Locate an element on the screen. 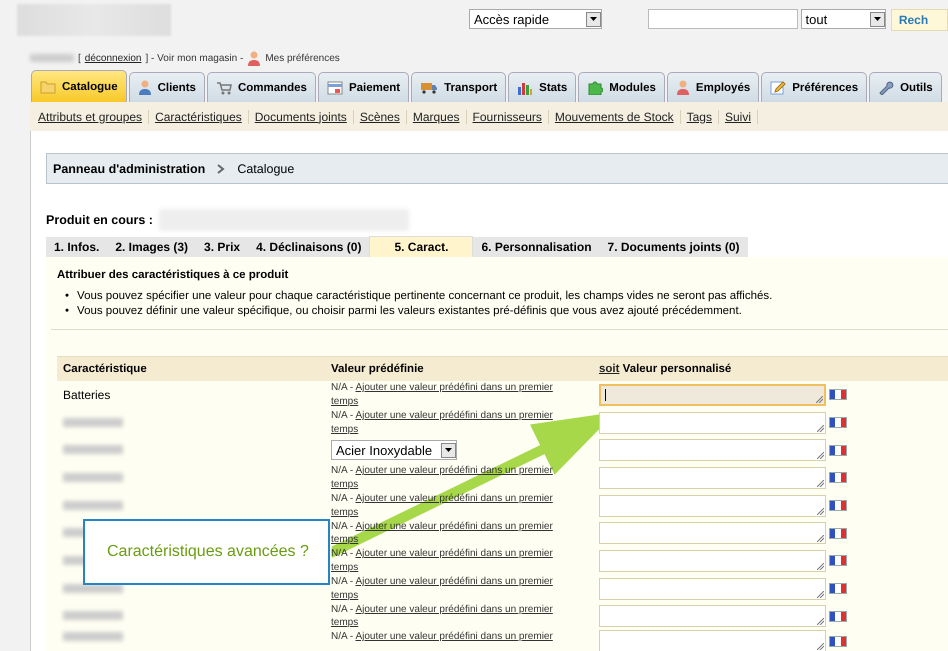  section-title: Attribuer des caractéristiques à ce produit is located at coordinates (173, 275).